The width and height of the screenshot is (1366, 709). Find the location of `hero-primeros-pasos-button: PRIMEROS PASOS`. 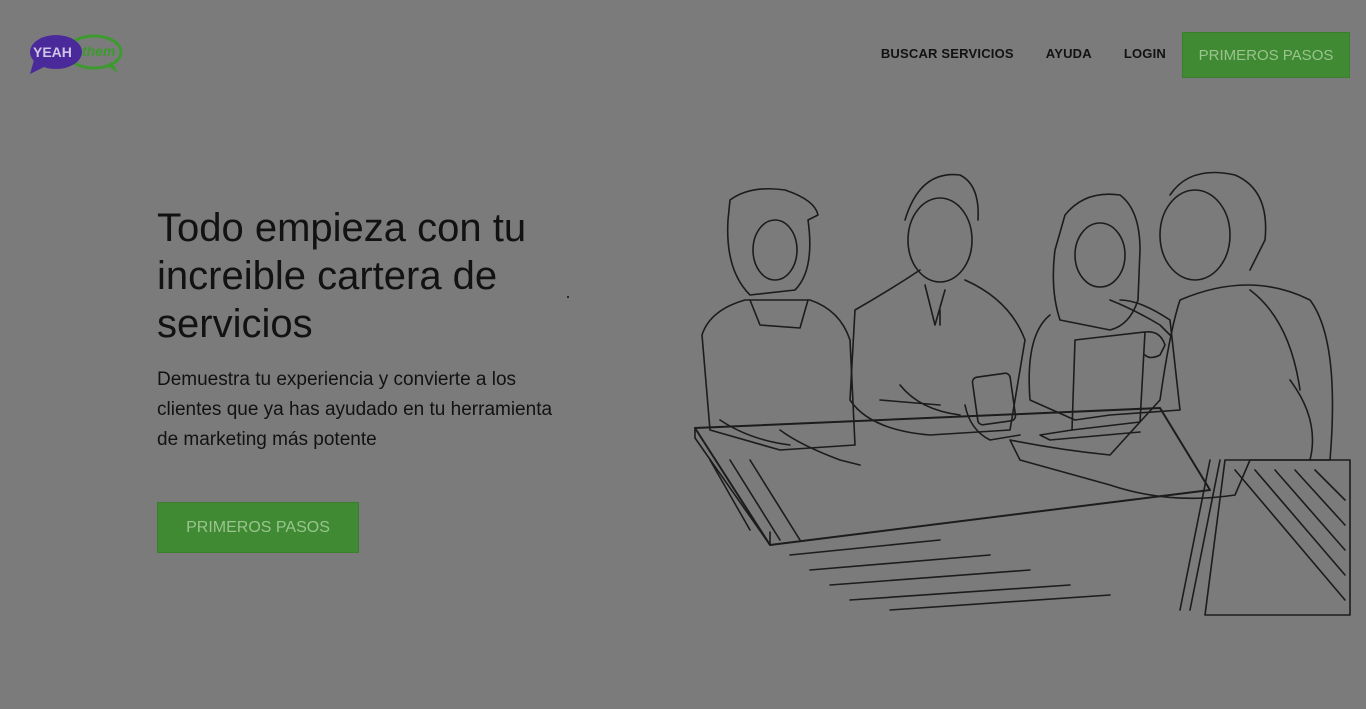

hero-primeros-pasos-button: PRIMEROS PASOS is located at coordinates (258, 527).